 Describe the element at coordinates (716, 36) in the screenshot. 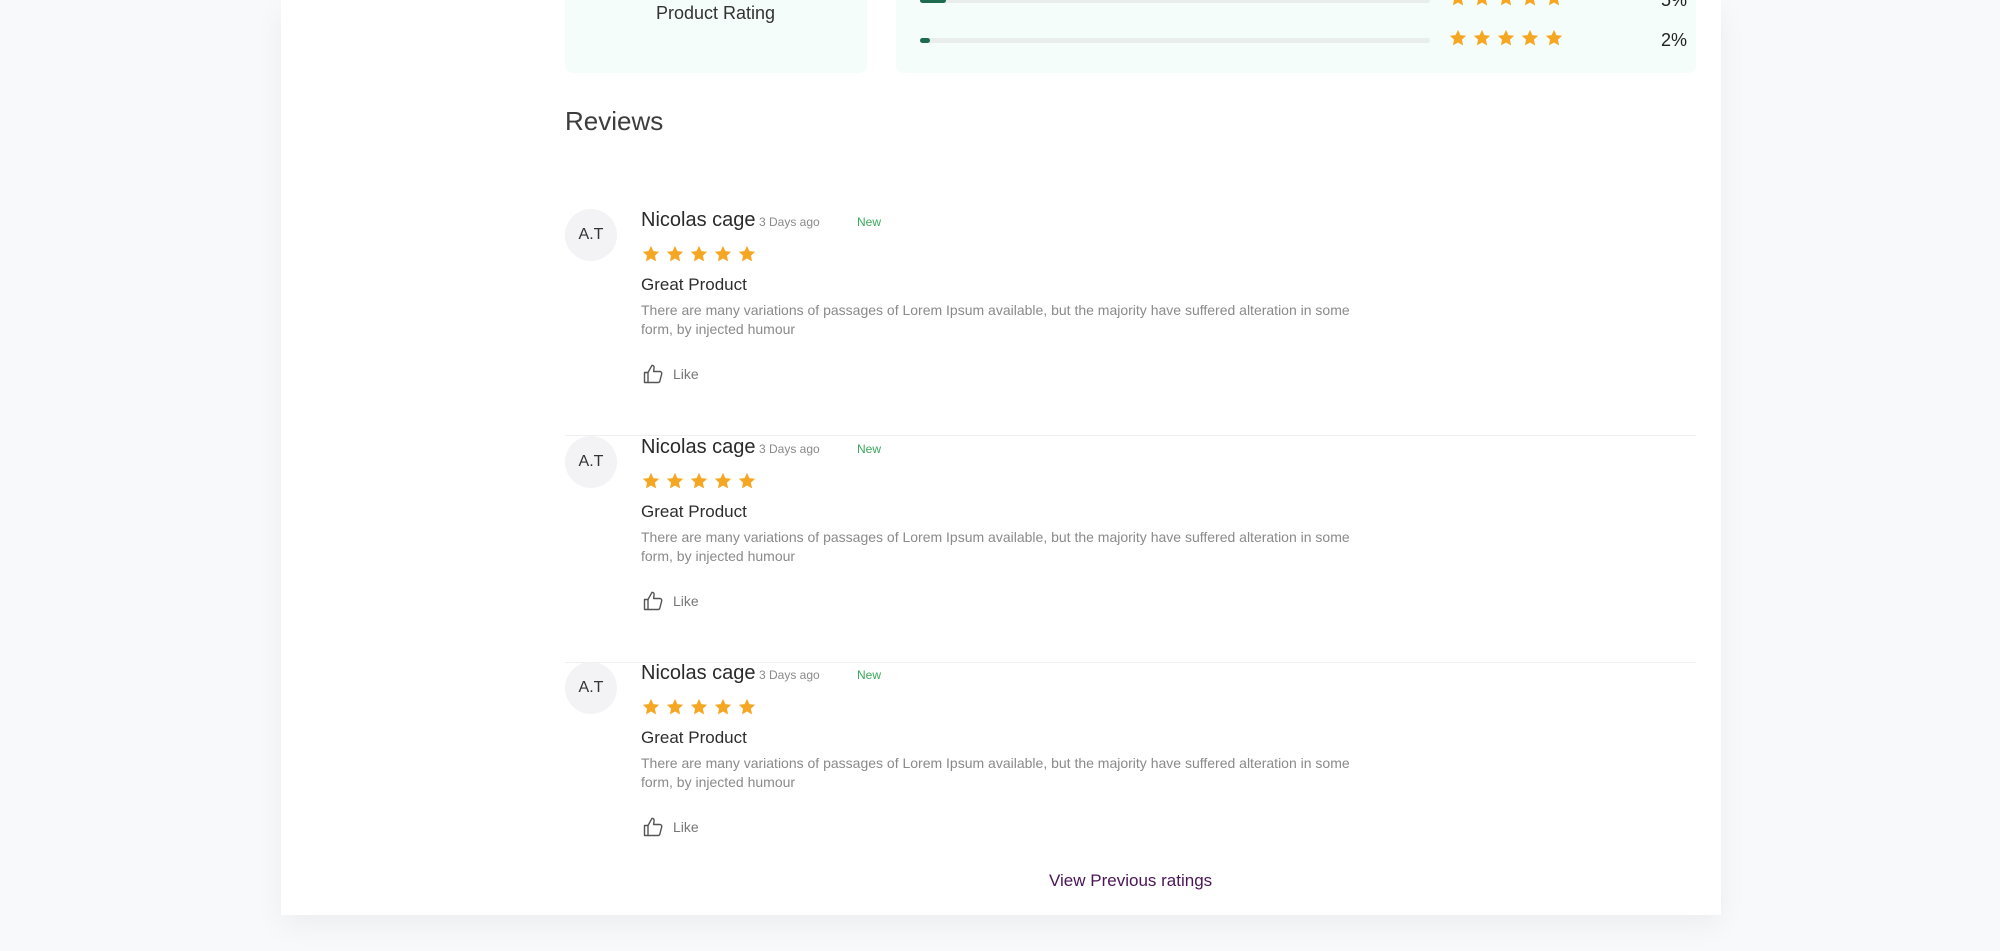

I see `rating-summary-panel: Product Rating` at that location.